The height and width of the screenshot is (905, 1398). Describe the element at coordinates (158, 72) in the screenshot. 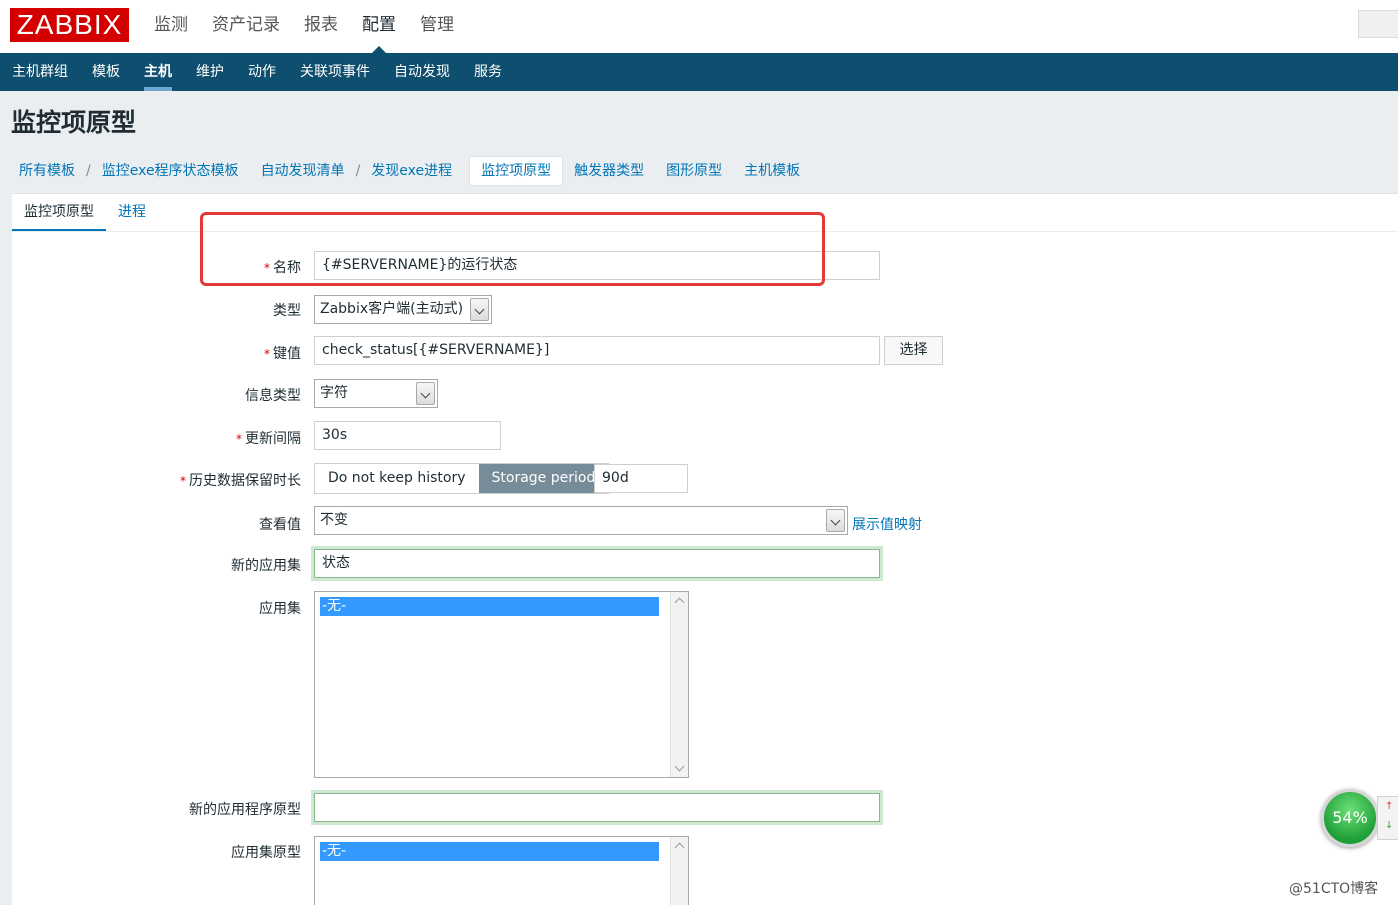

I see `subnav-hosts: 主机` at that location.